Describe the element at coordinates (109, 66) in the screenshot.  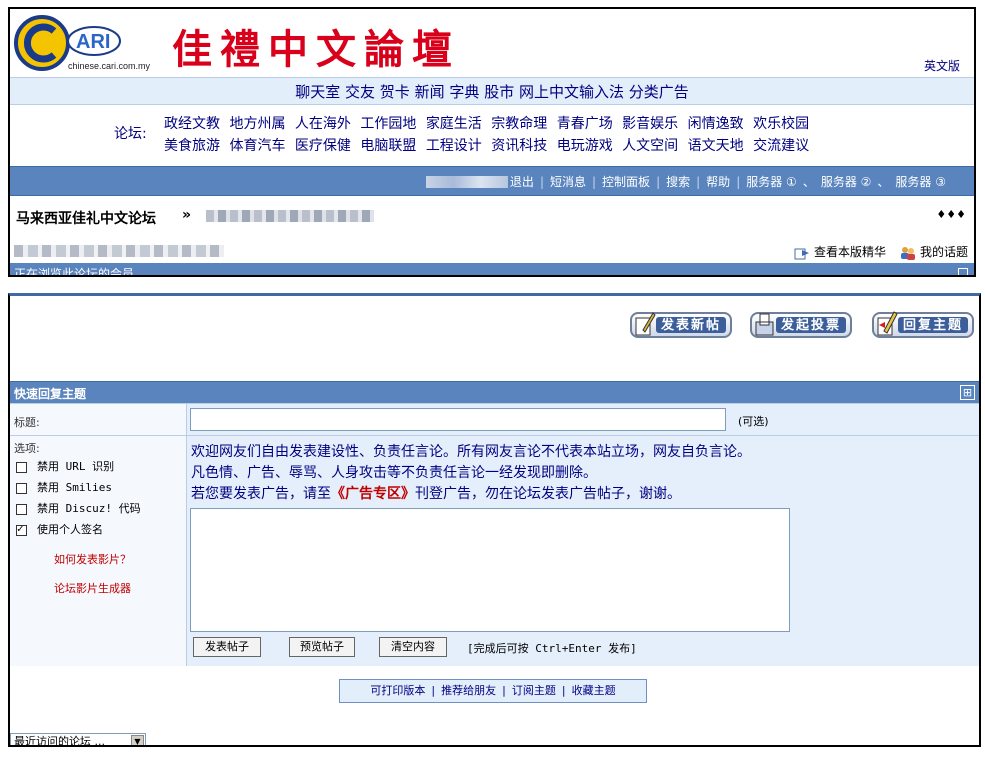
I see `logo-url-text: chinese.cari.com.my` at that location.